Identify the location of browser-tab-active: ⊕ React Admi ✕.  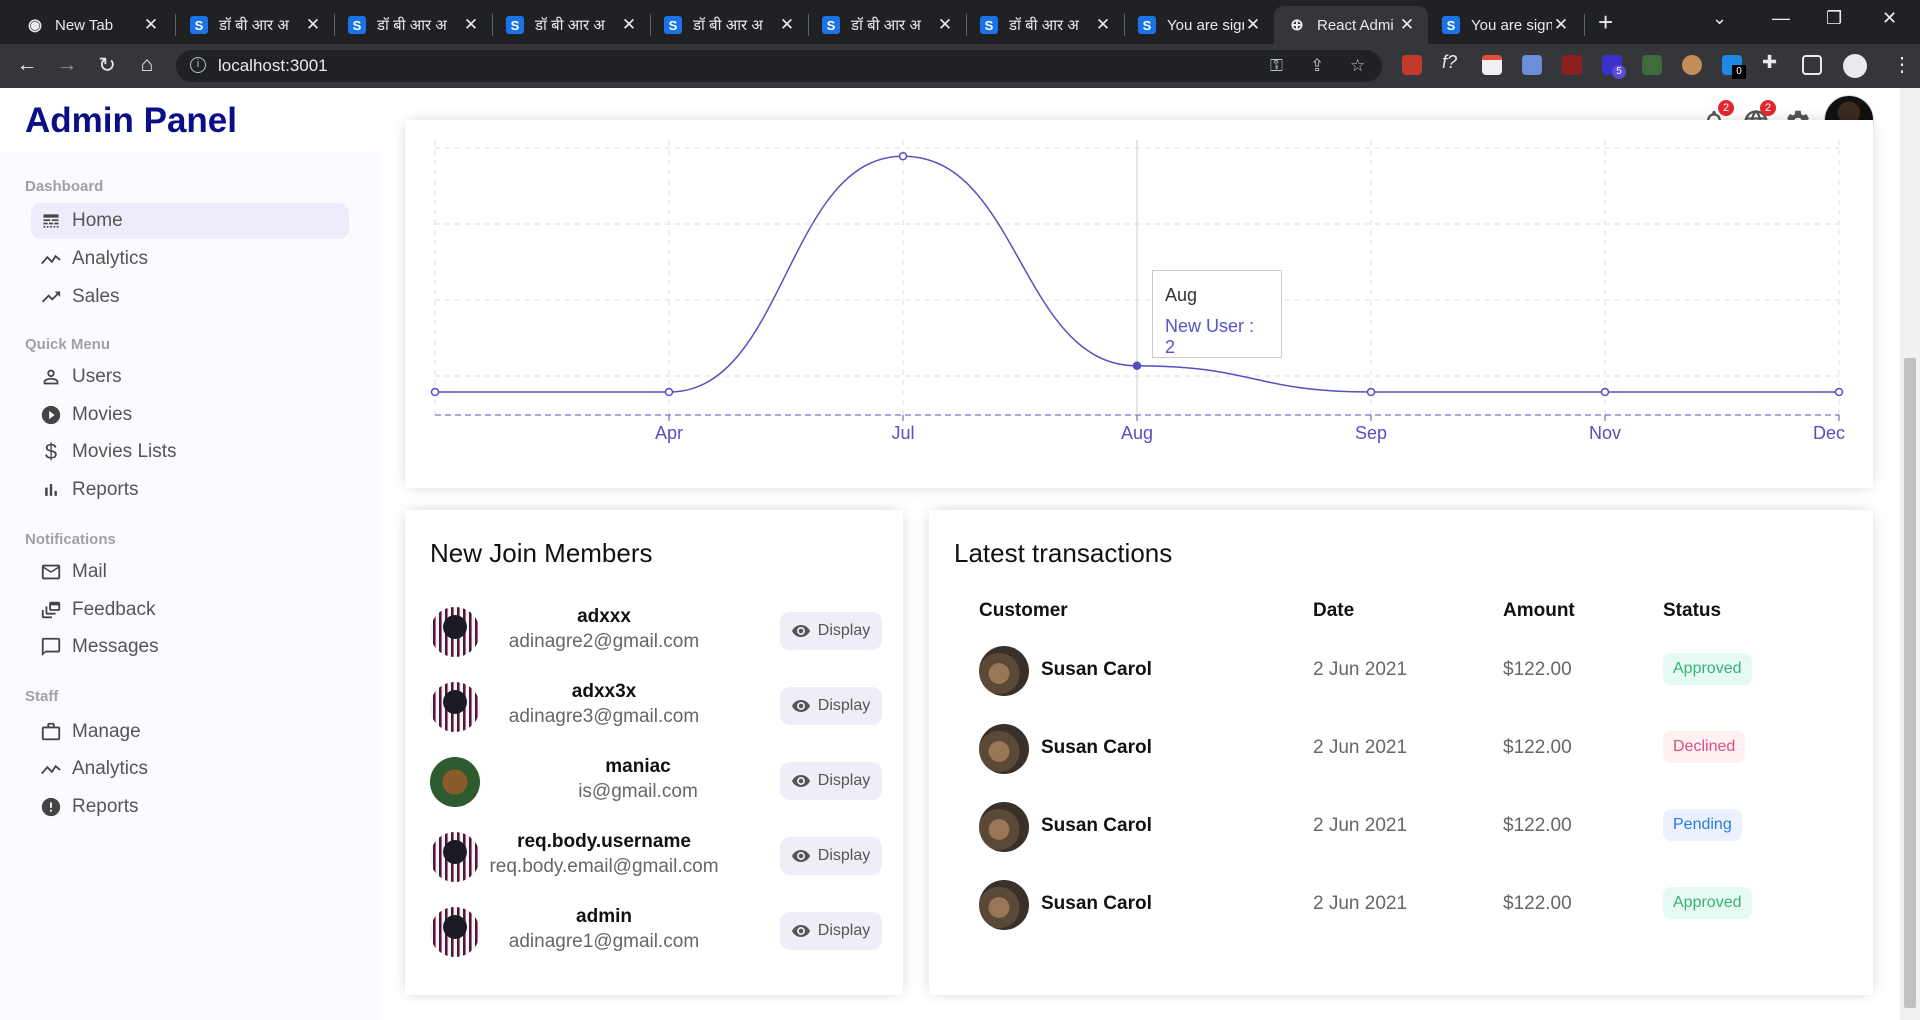
(1351, 25).